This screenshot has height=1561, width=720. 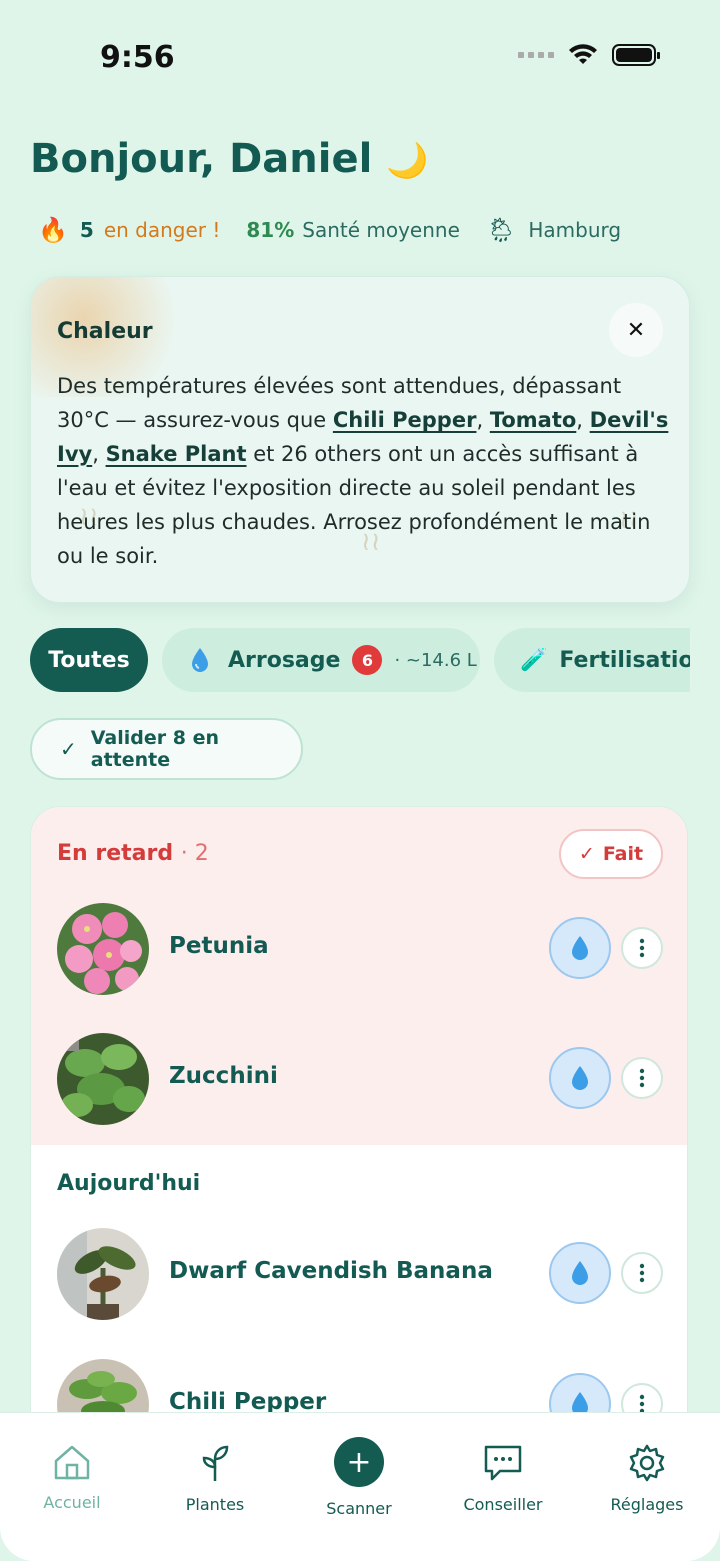 What do you see at coordinates (154, 749) in the screenshot?
I see `validate-pending-label: Valider 8 en attente` at bounding box center [154, 749].